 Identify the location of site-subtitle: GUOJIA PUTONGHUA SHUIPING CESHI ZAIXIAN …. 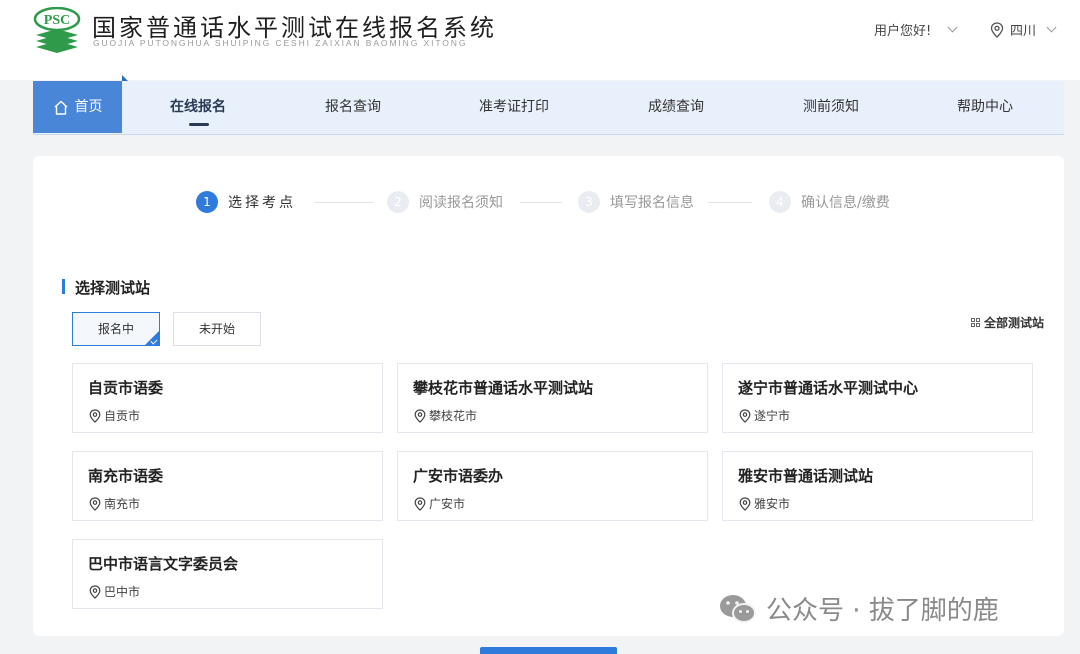
(280, 43).